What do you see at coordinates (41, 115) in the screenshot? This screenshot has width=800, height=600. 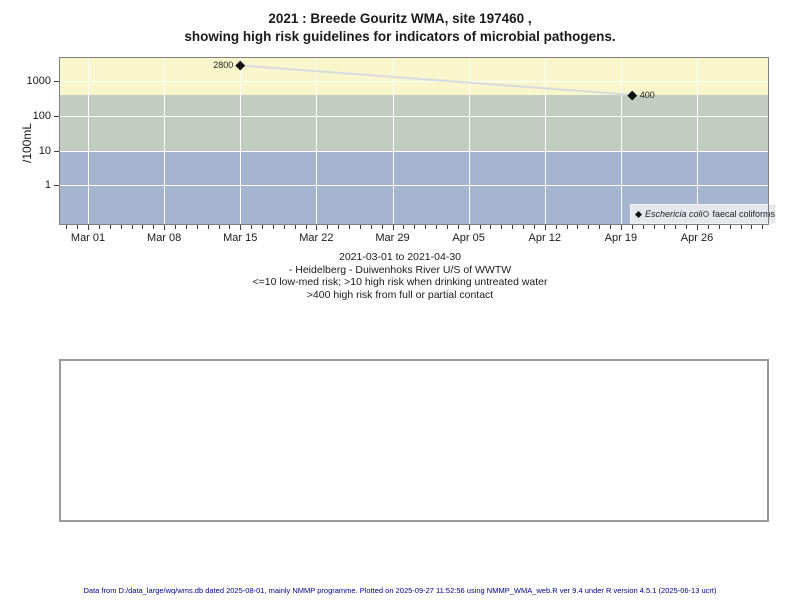 I see `y-tick-label: 100` at bounding box center [41, 115].